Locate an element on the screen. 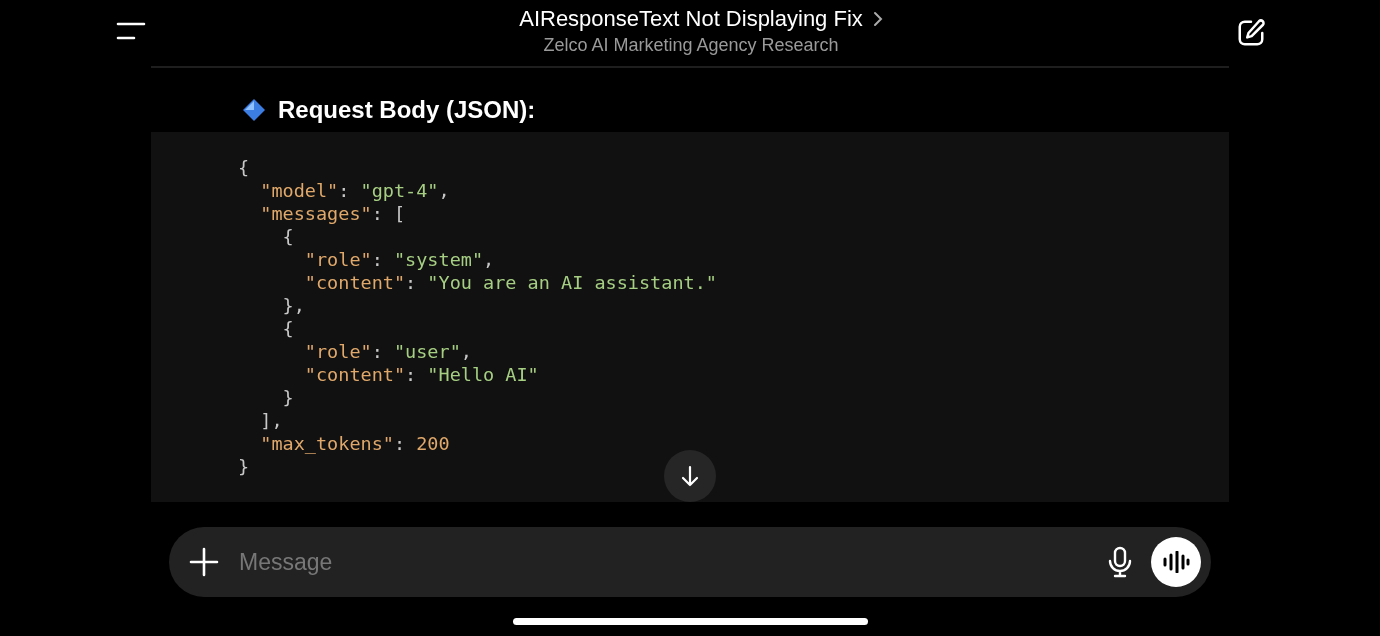 The height and width of the screenshot is (636, 1380). code-line: "role": "system", is located at coordinates (399, 259).